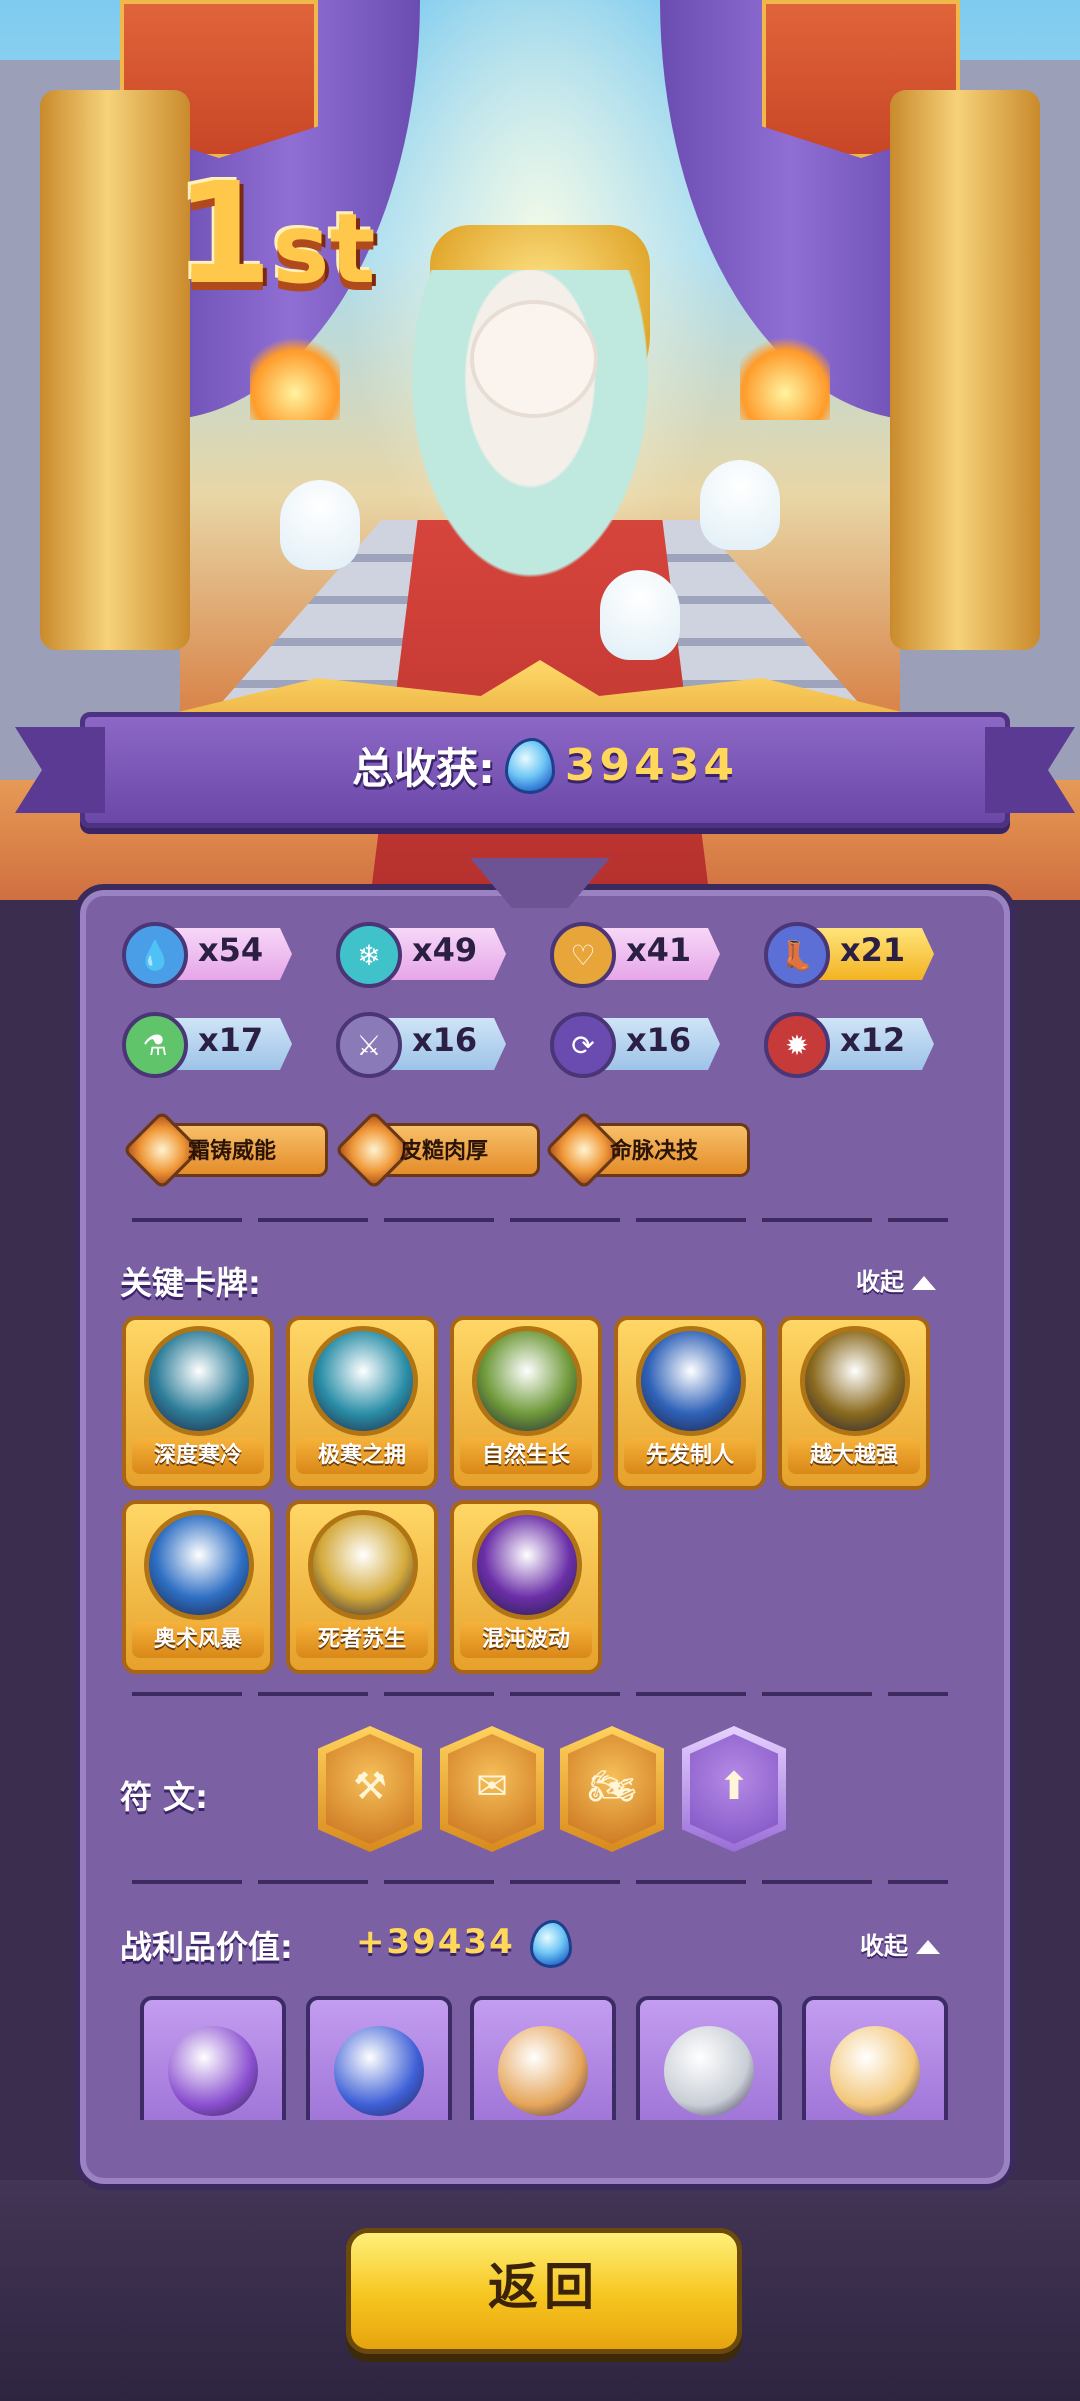 Image resolution: width=1080 pixels, height=2401 pixels. I want to click on card-name: 混沌波动, so click(526, 1640).